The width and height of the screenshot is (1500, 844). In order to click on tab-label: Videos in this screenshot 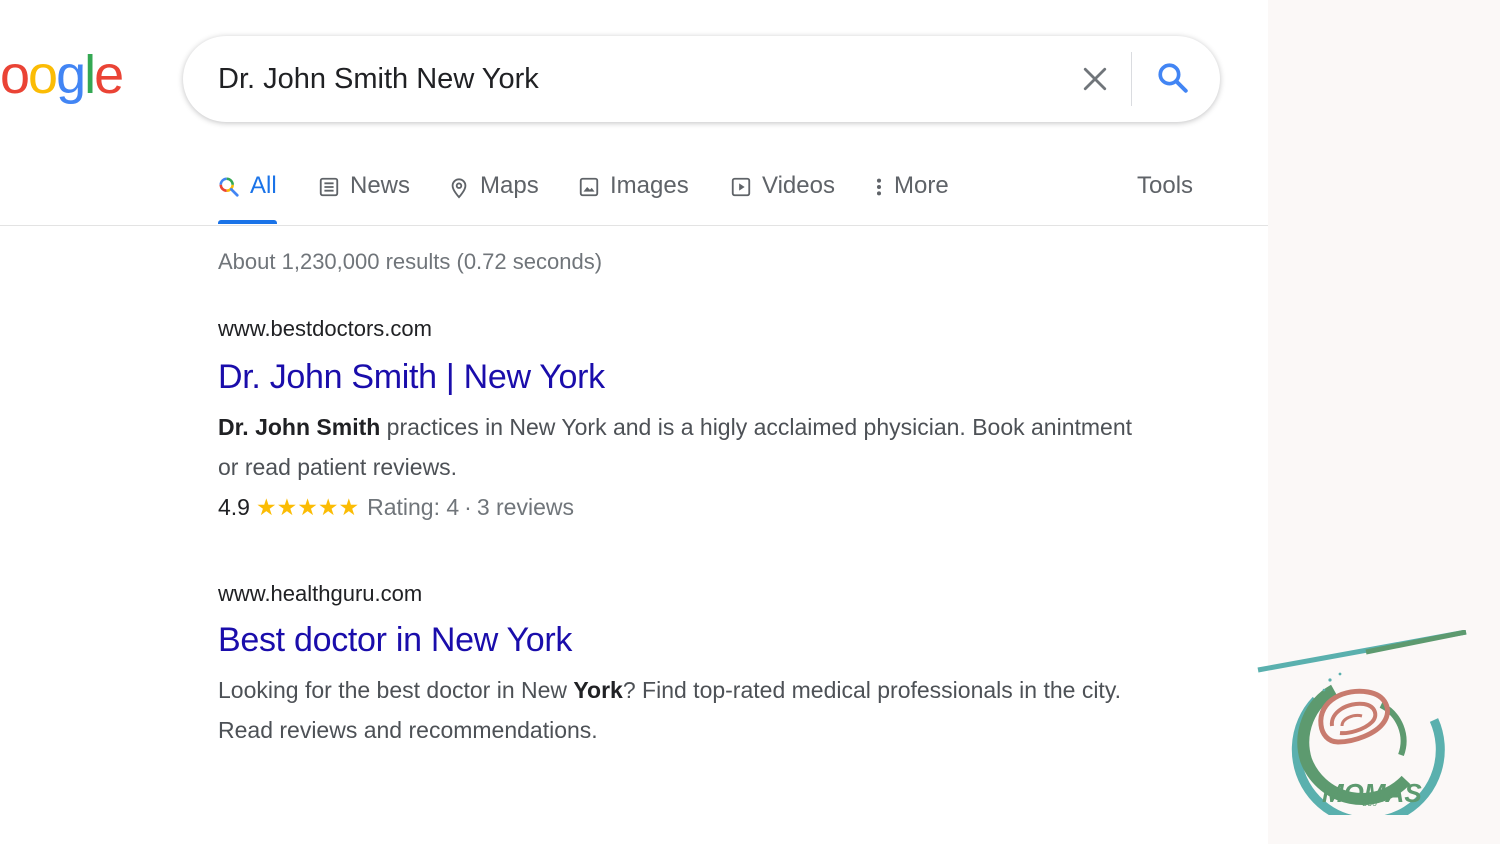, I will do `click(798, 185)`.